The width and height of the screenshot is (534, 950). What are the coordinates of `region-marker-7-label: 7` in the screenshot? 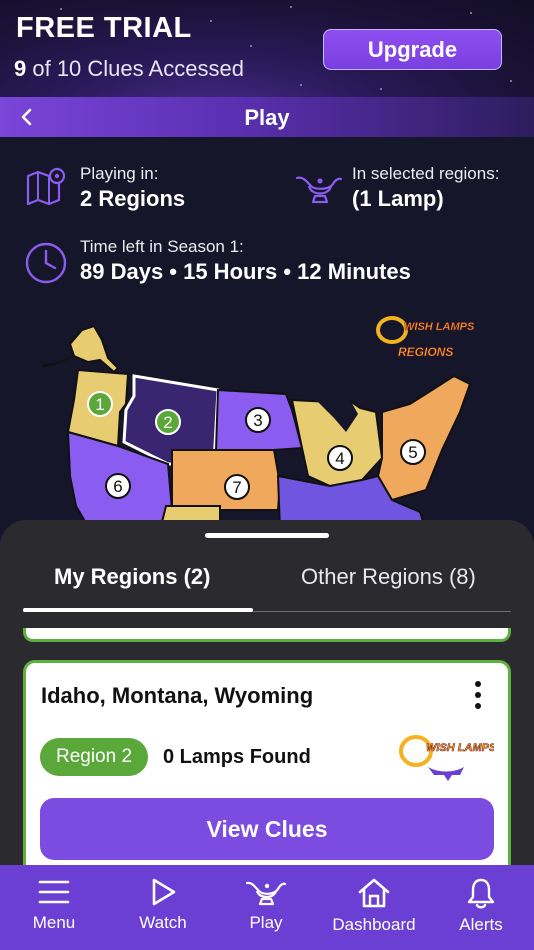 It's located at (236, 487).